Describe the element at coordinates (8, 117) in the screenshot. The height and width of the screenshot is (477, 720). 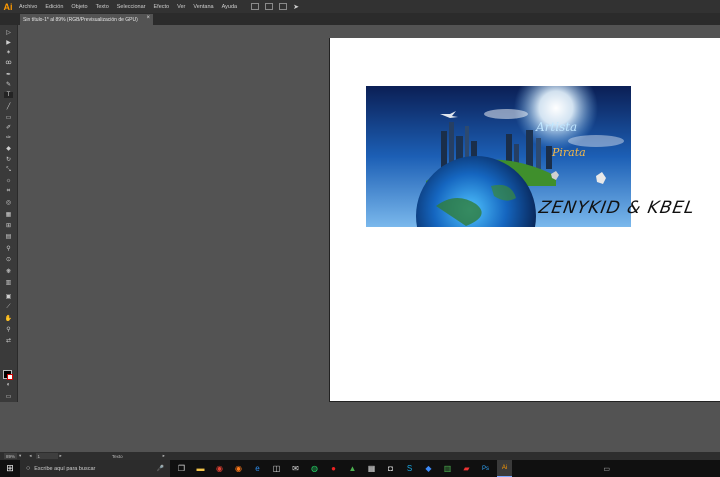
I see `rectangle-tool-icon: ▭` at that location.